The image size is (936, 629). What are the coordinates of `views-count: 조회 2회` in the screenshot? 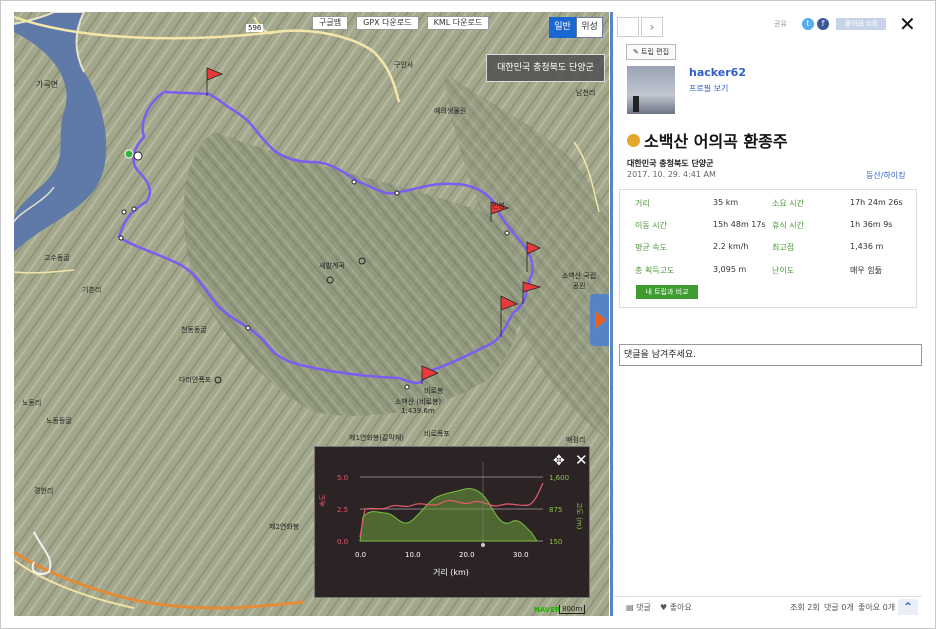 It's located at (805, 607).